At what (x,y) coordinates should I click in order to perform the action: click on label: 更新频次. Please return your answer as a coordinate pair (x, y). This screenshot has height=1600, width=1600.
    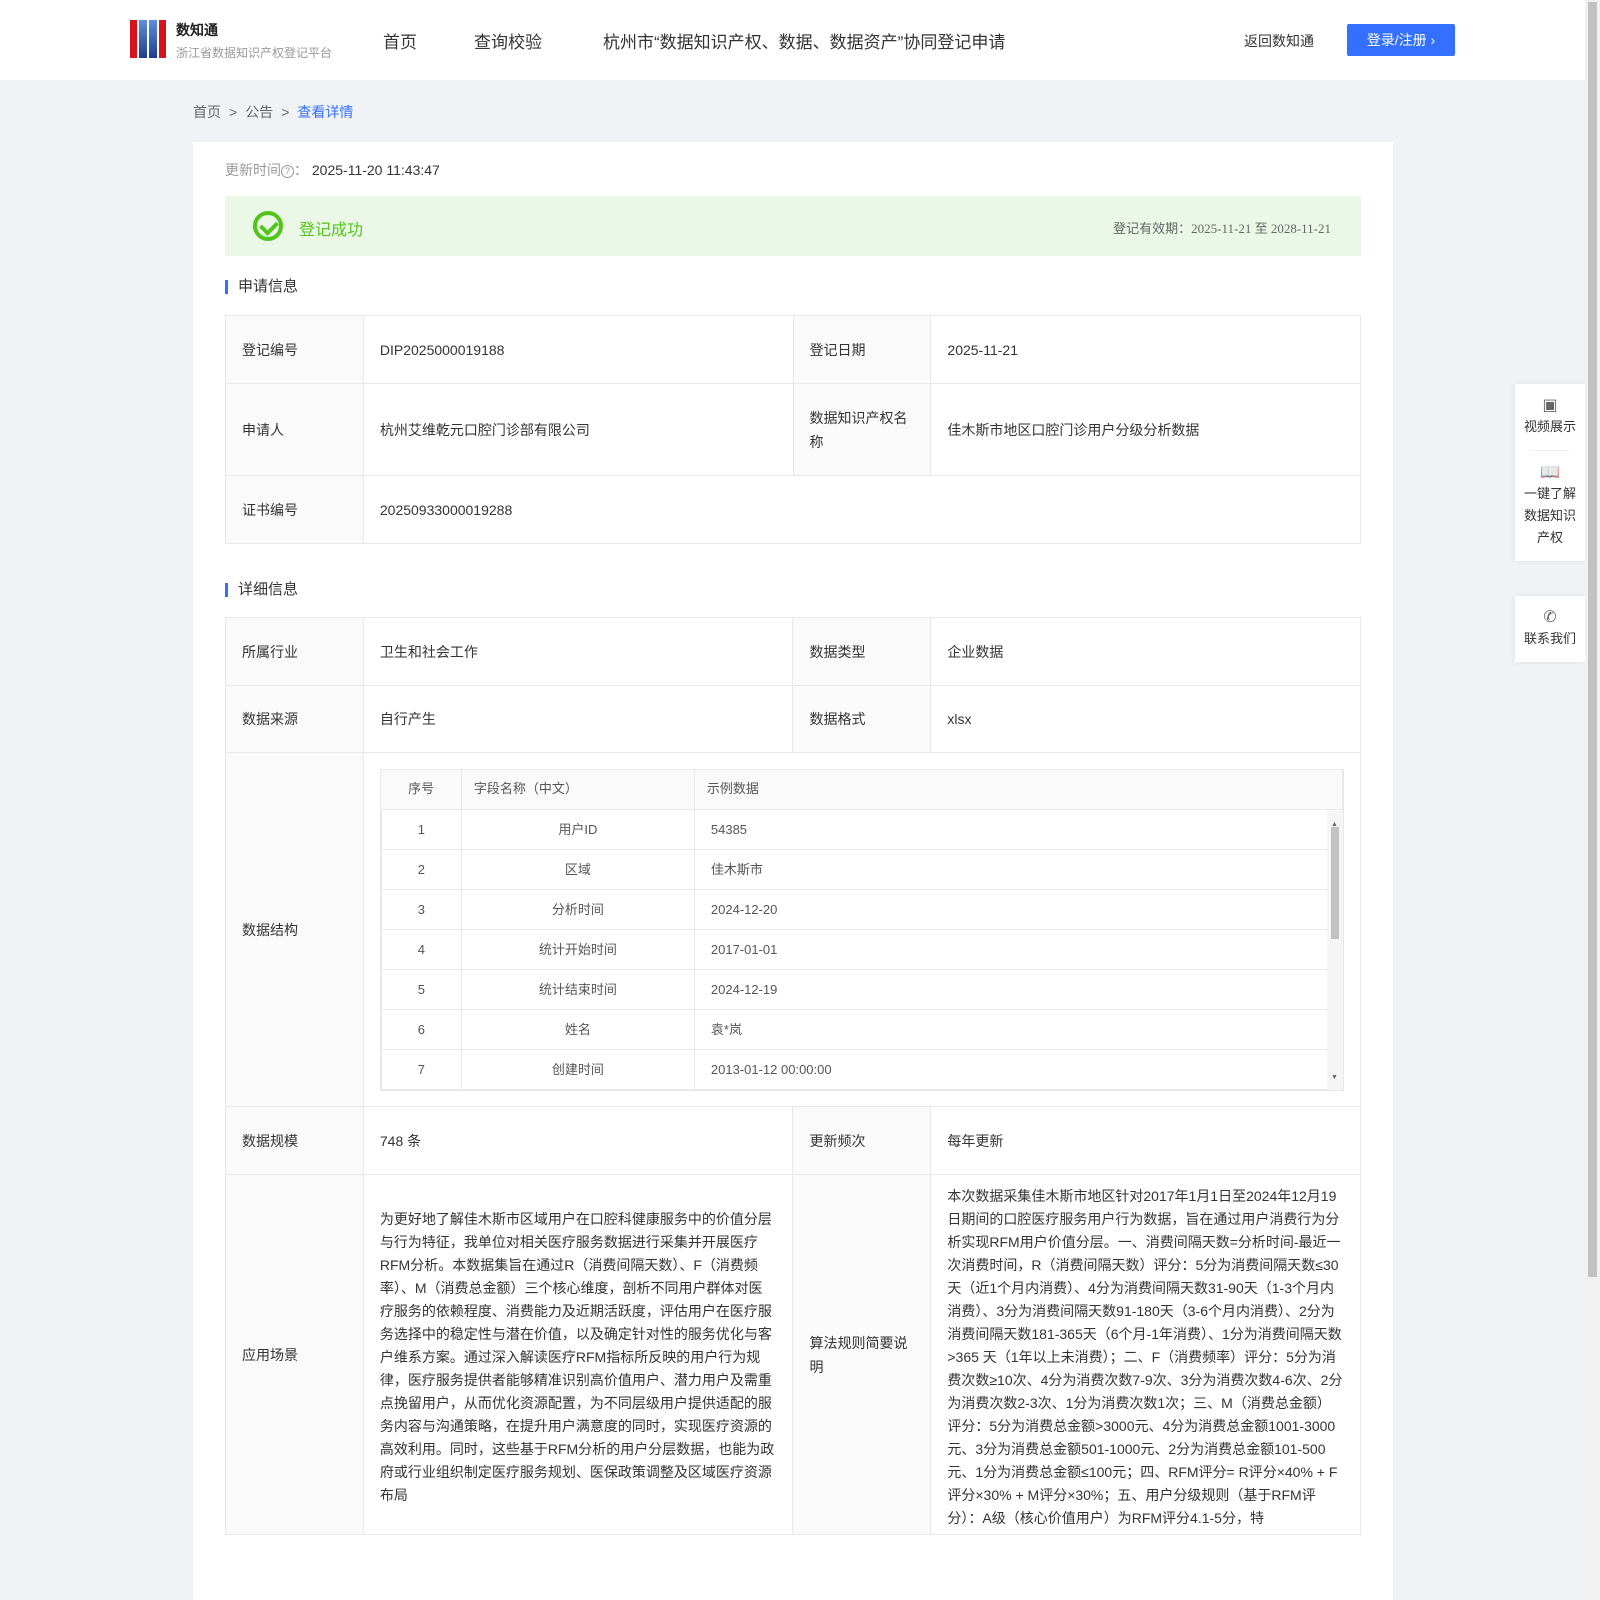
    Looking at the image, I should click on (862, 1140).